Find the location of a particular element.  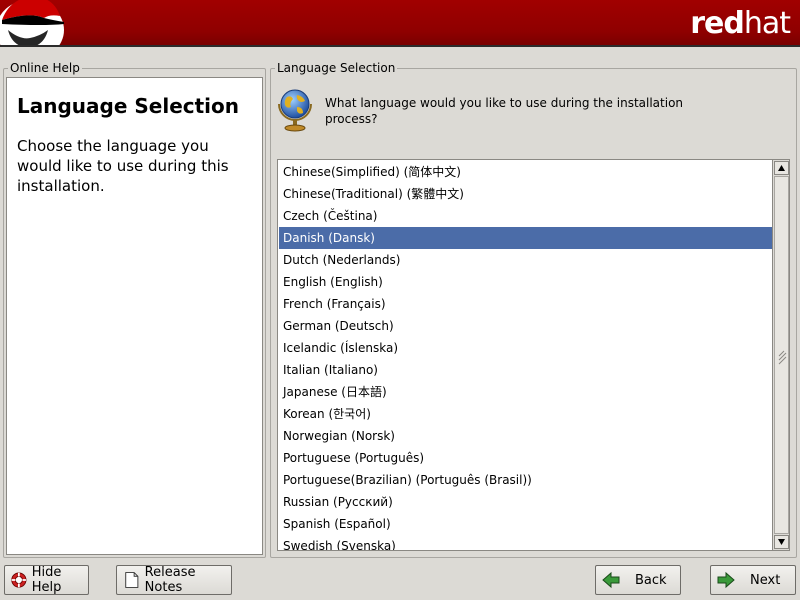

hide-help-label: Hide Help is located at coordinates (46, 580).